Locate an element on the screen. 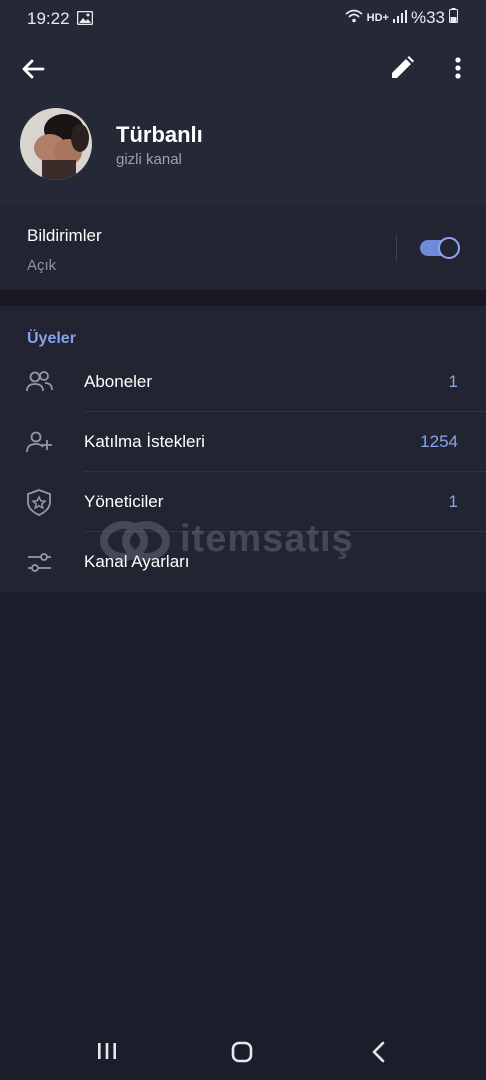 The image size is (486, 1080). back-button is located at coordinates (33, 69).